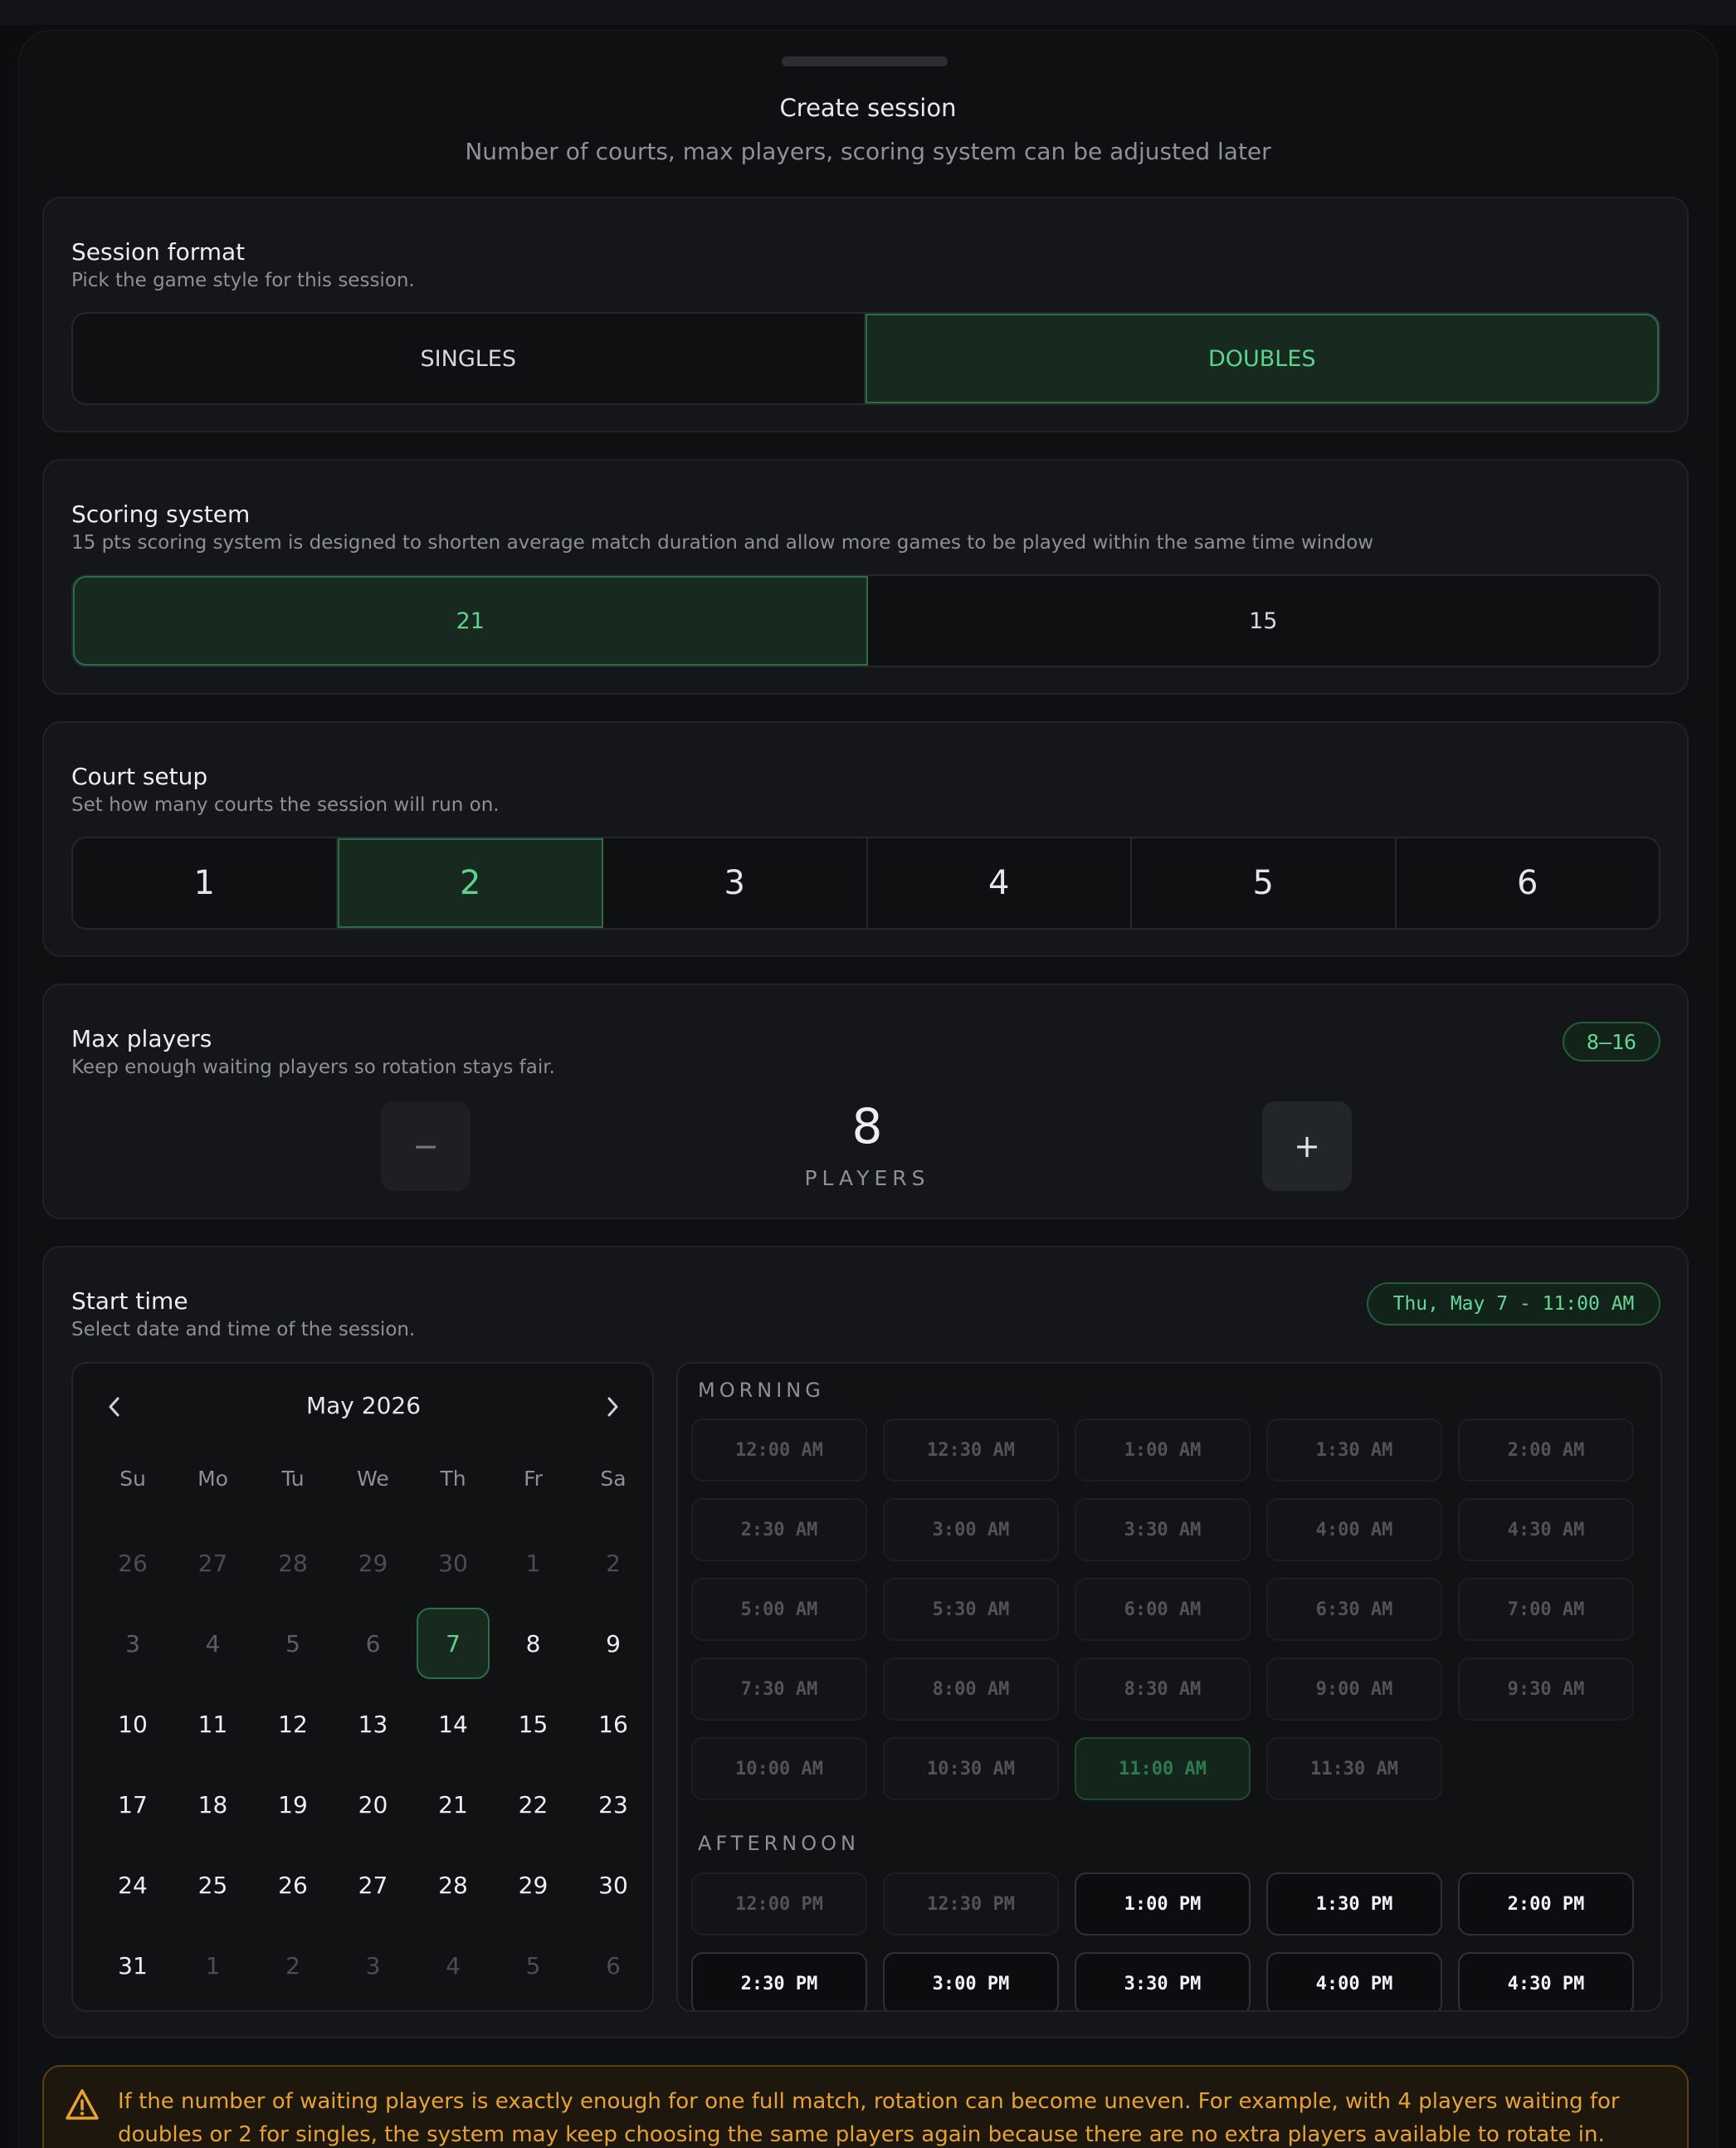  What do you see at coordinates (971, 1768) in the screenshot?
I see `time-slot: 10:30 AM` at bounding box center [971, 1768].